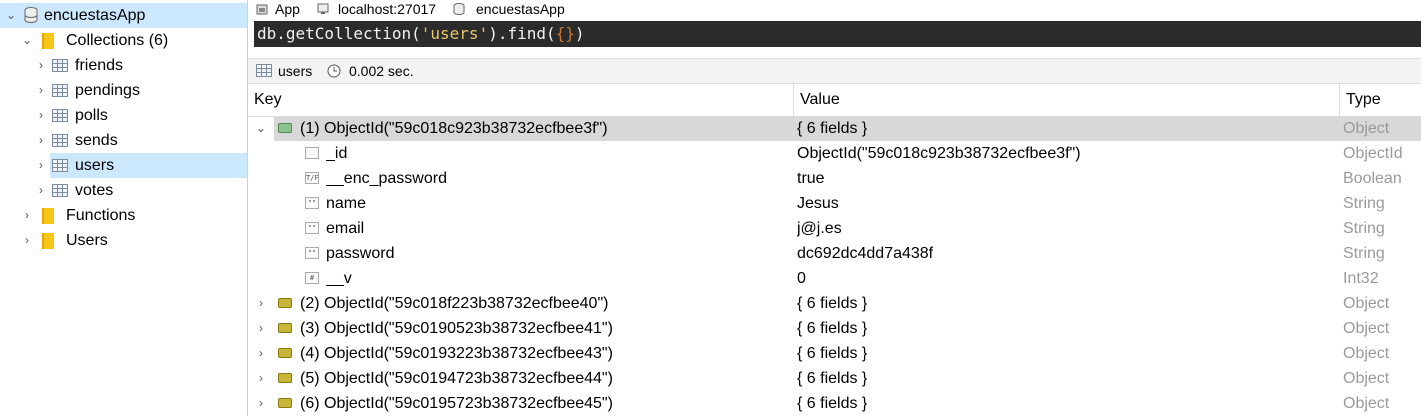 Image resolution: width=1421 pixels, height=416 pixels. I want to click on sidebar-item-friends: › friends, so click(123, 65).